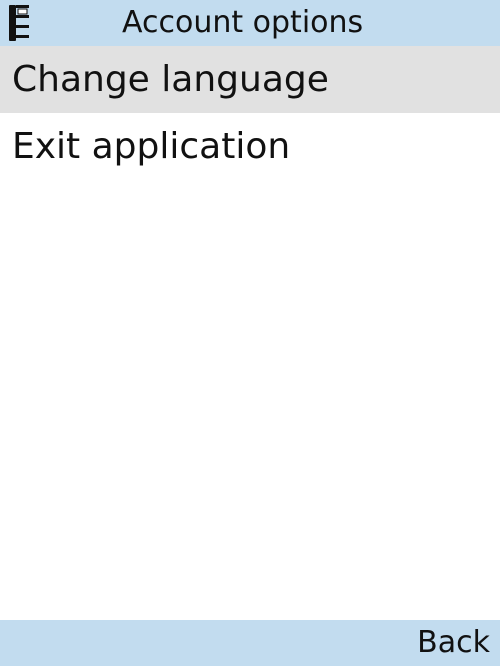  Describe the element at coordinates (250, 79) in the screenshot. I see `menu-item-change-language: Change language` at that location.